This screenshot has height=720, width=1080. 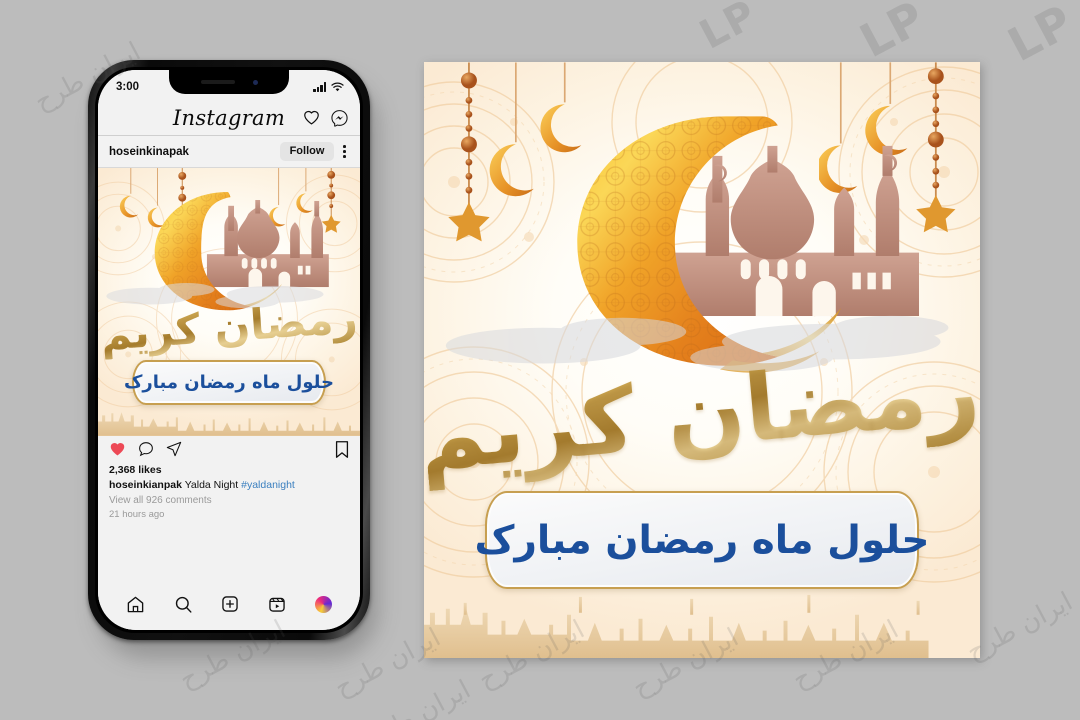 What do you see at coordinates (277, 604) in the screenshot?
I see `reels-icon` at bounding box center [277, 604].